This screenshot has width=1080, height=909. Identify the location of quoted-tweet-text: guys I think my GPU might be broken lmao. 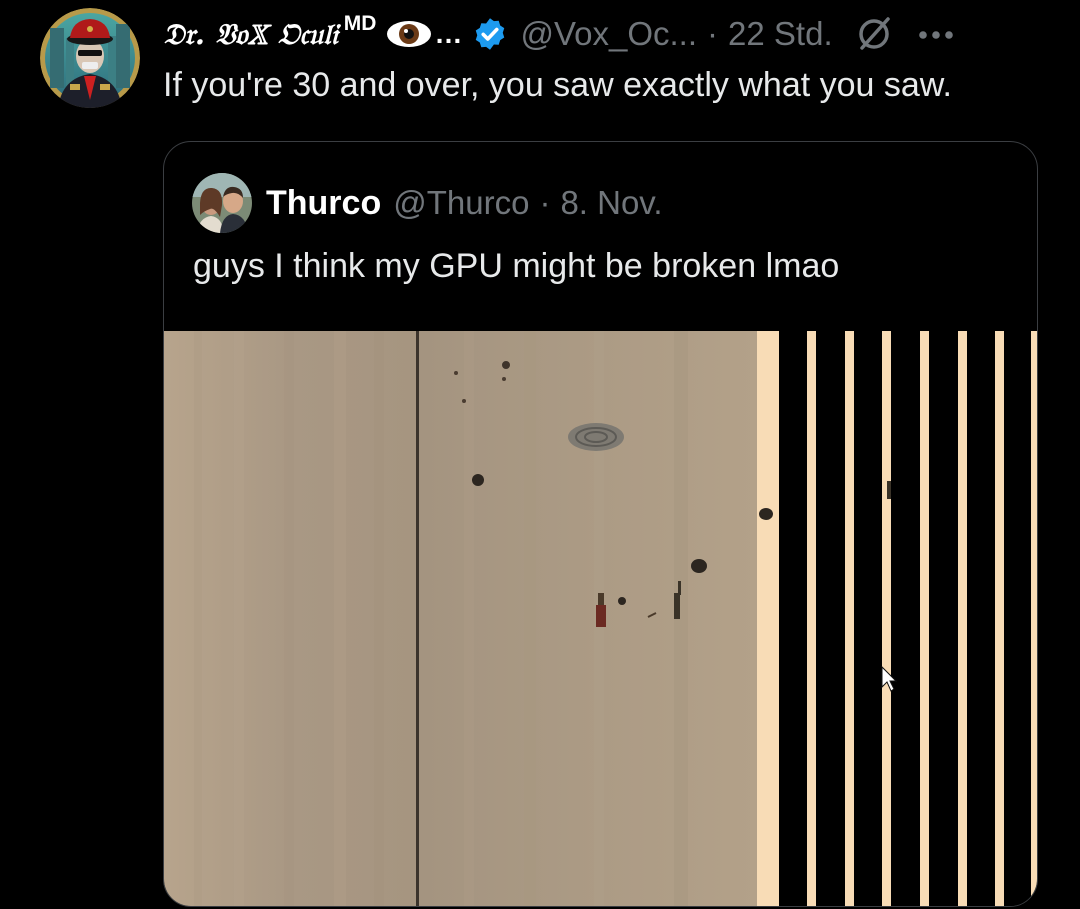
(516, 266).